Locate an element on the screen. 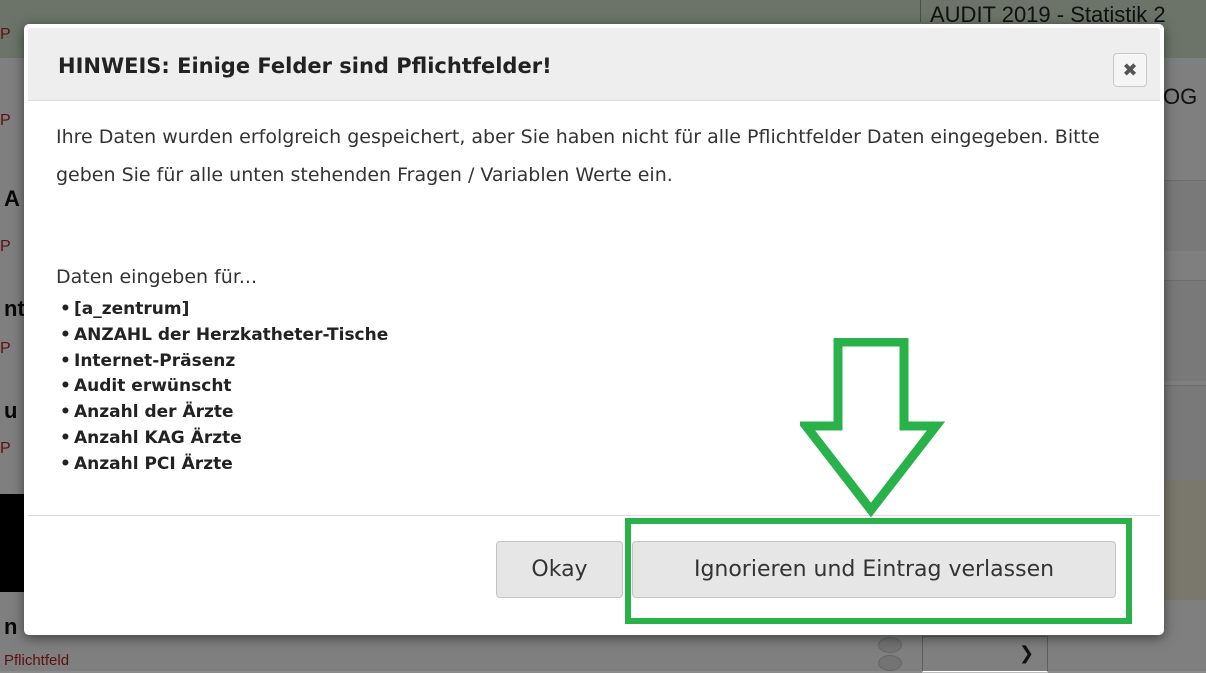 The height and width of the screenshot is (673, 1206). down-arrow-icon is located at coordinates (872, 428).